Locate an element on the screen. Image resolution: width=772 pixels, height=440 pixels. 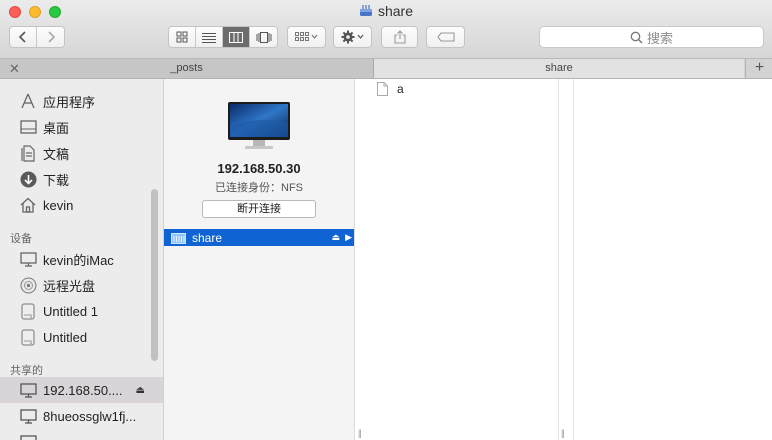
sidebar-item-shared-192: 192.168.50.... ⏏ is located at coordinates (81, 390).